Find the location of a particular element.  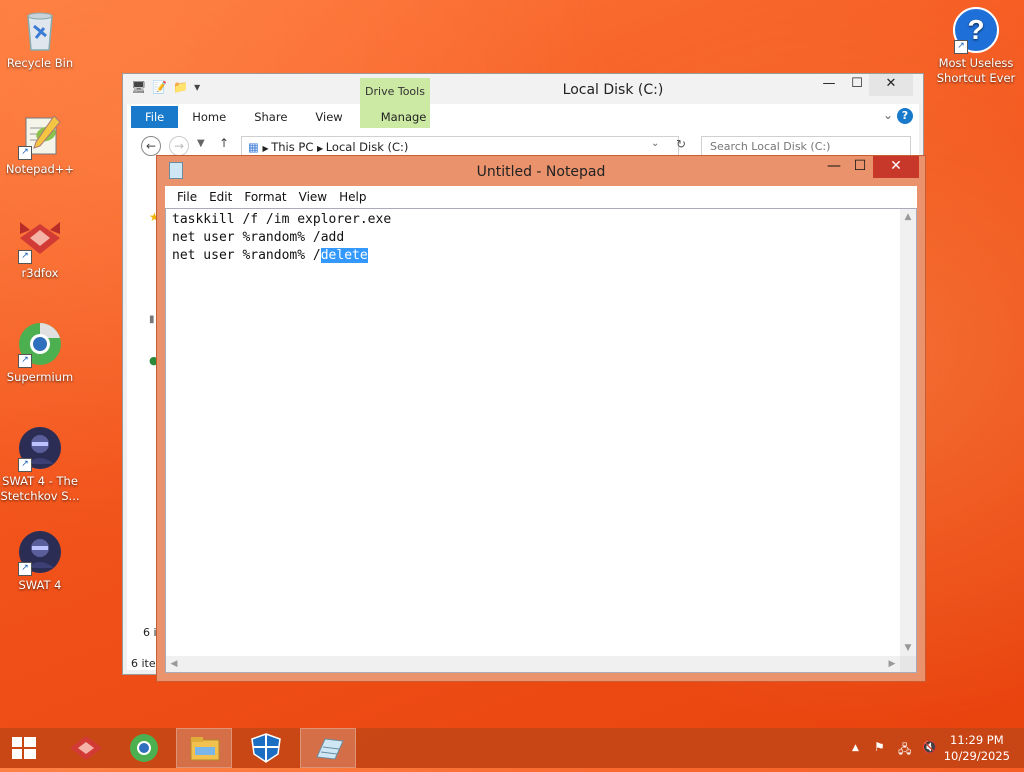

text-line: taskkill /f /im explorer.exe is located at coordinates (282, 219).